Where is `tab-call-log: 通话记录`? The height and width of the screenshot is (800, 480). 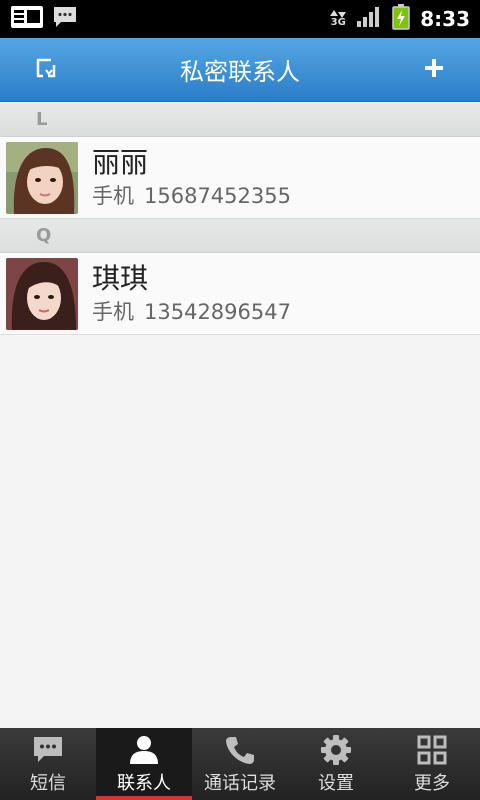 tab-call-log: 通话记录 is located at coordinates (240, 764).